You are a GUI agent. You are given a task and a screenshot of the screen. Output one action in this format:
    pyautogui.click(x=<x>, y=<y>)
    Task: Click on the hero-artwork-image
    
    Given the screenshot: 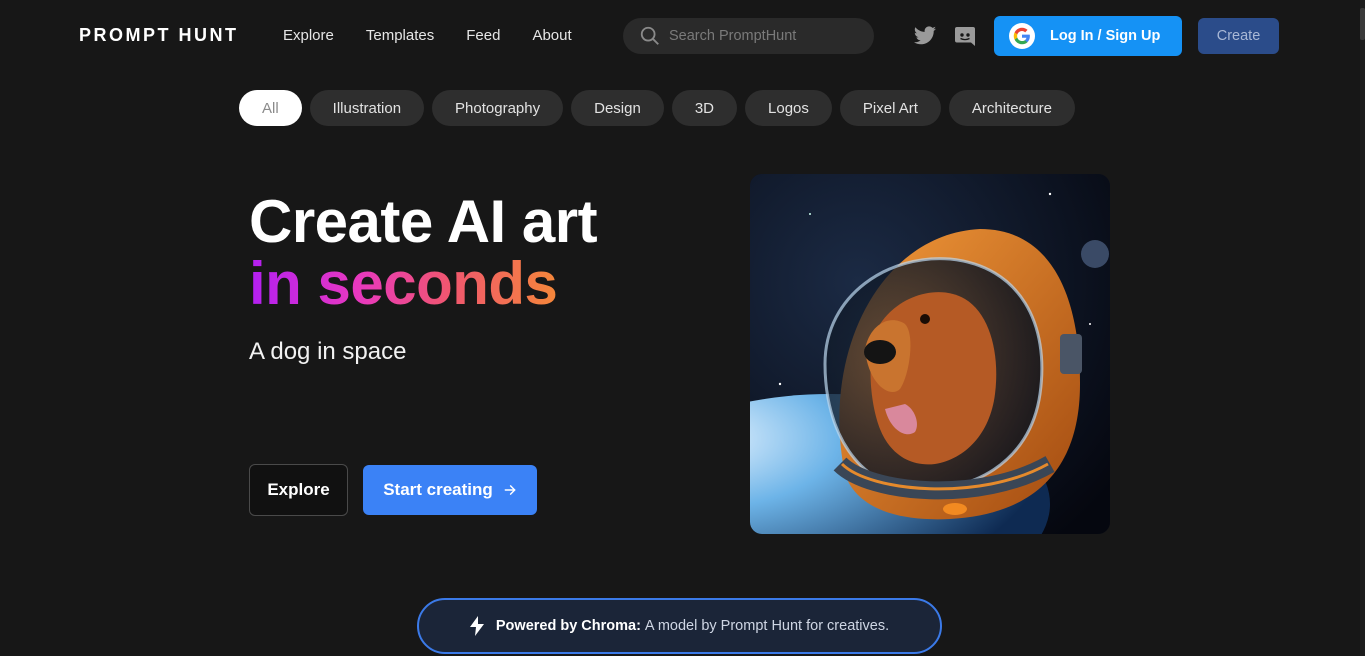 What is the action you would take?
    pyautogui.click(x=930, y=354)
    